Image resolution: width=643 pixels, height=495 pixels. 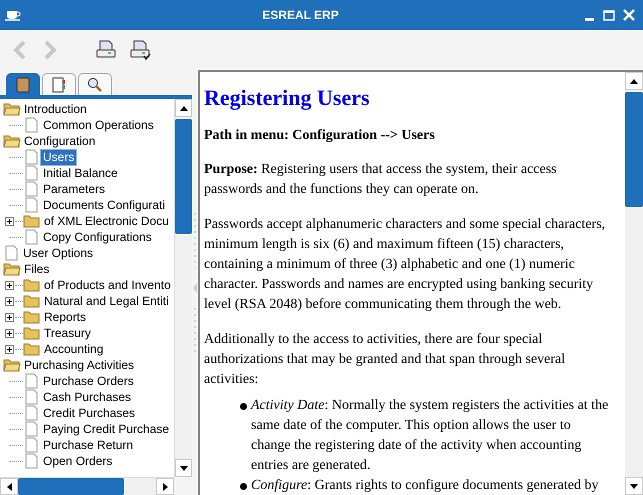 I want to click on left-arrow-icon, so click(x=9, y=486).